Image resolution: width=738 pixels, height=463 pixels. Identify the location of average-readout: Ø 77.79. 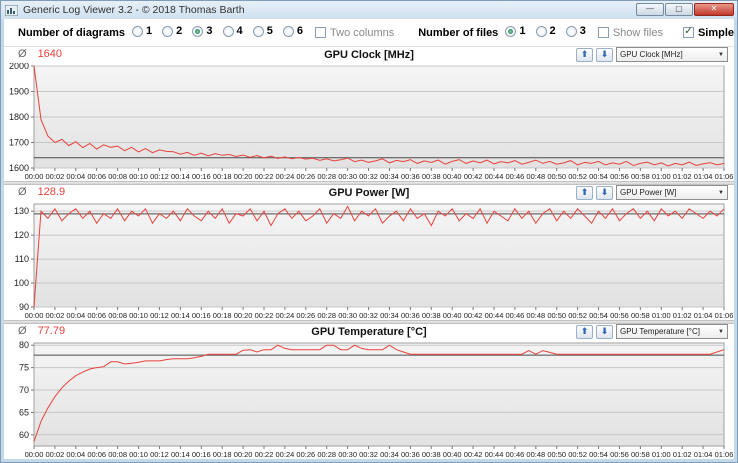
(41, 331).